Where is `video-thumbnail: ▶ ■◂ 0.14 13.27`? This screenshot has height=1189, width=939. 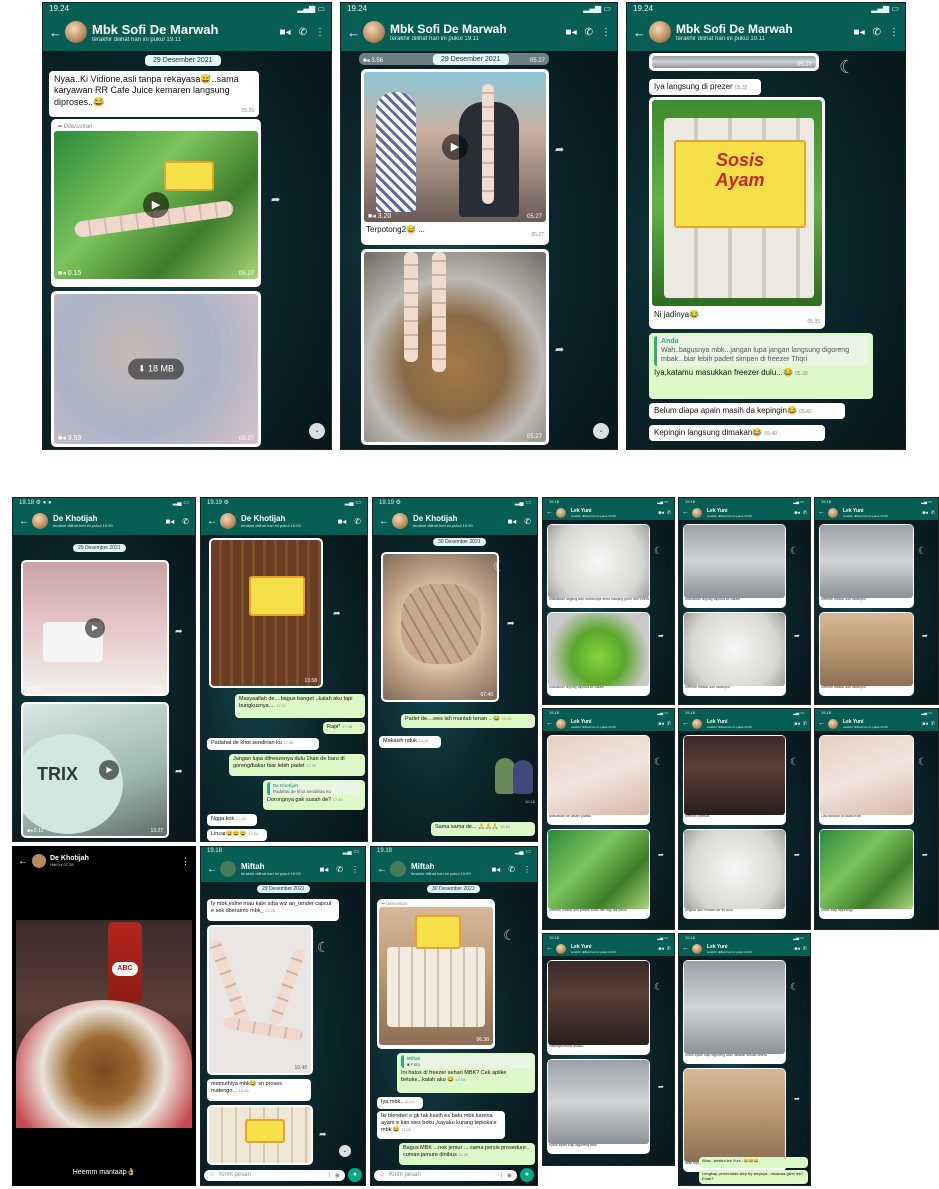 video-thumbnail: ▶ ■◂ 0.14 13.27 is located at coordinates (95, 628).